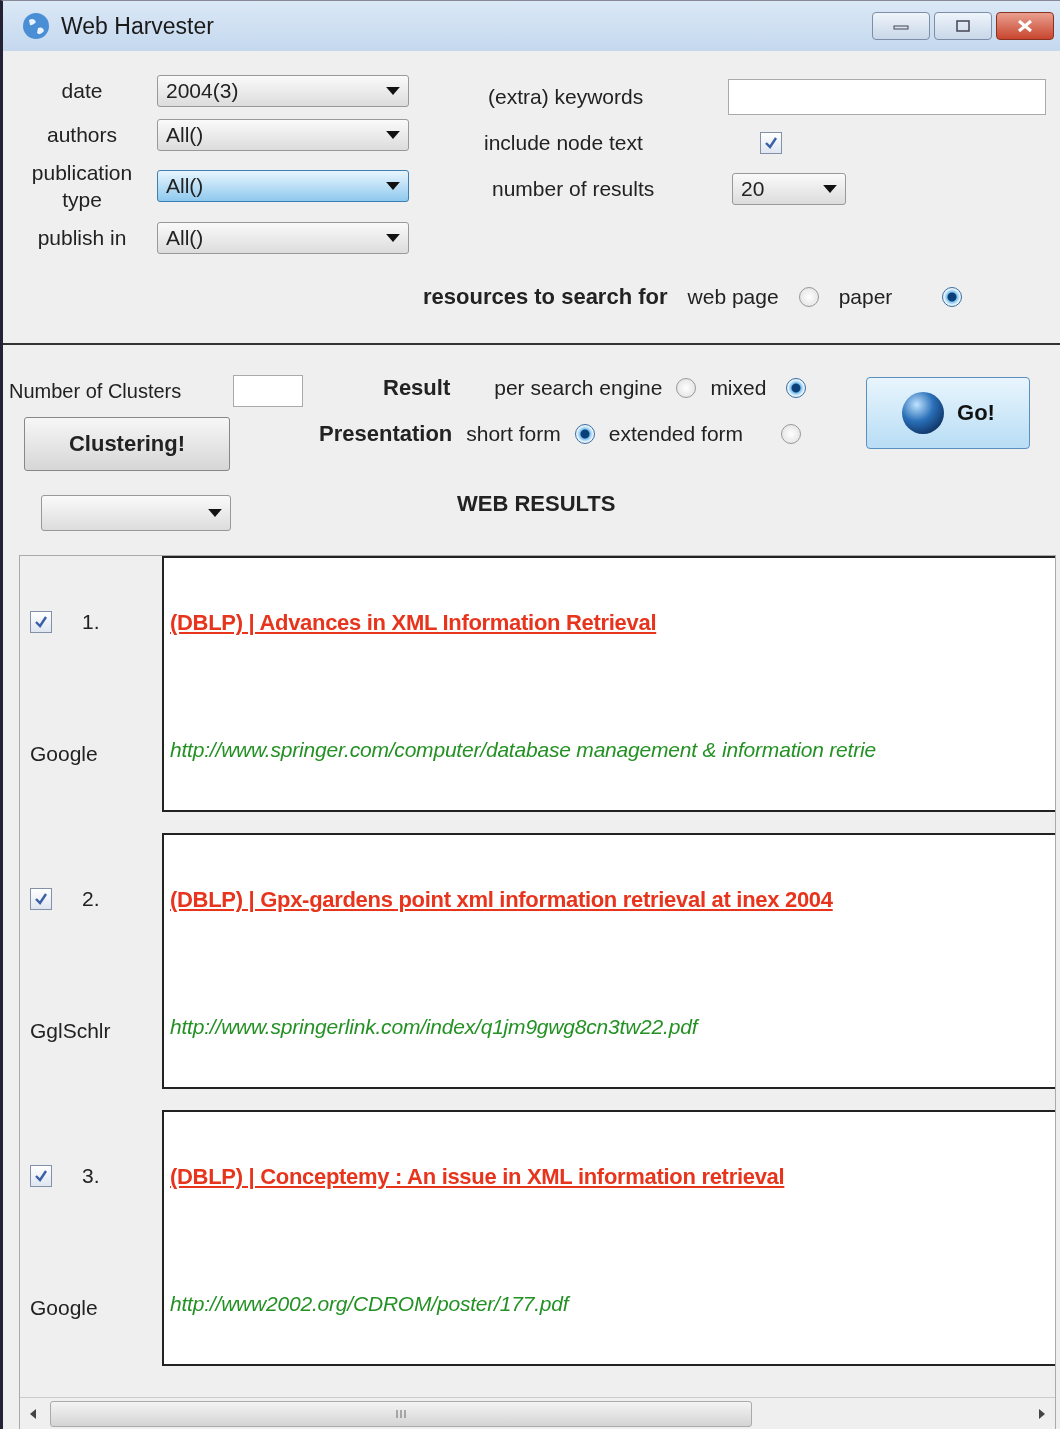  I want to click on option-label: per search engine, so click(578, 388).